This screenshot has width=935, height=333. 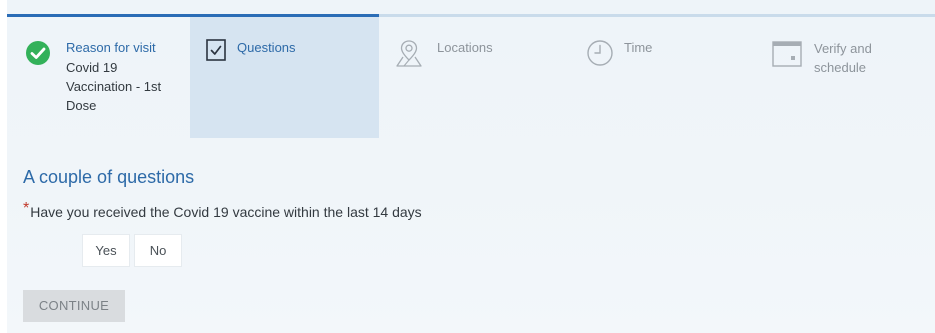 What do you see at coordinates (475, 77) in the screenshot?
I see `step-locations: Locations` at bounding box center [475, 77].